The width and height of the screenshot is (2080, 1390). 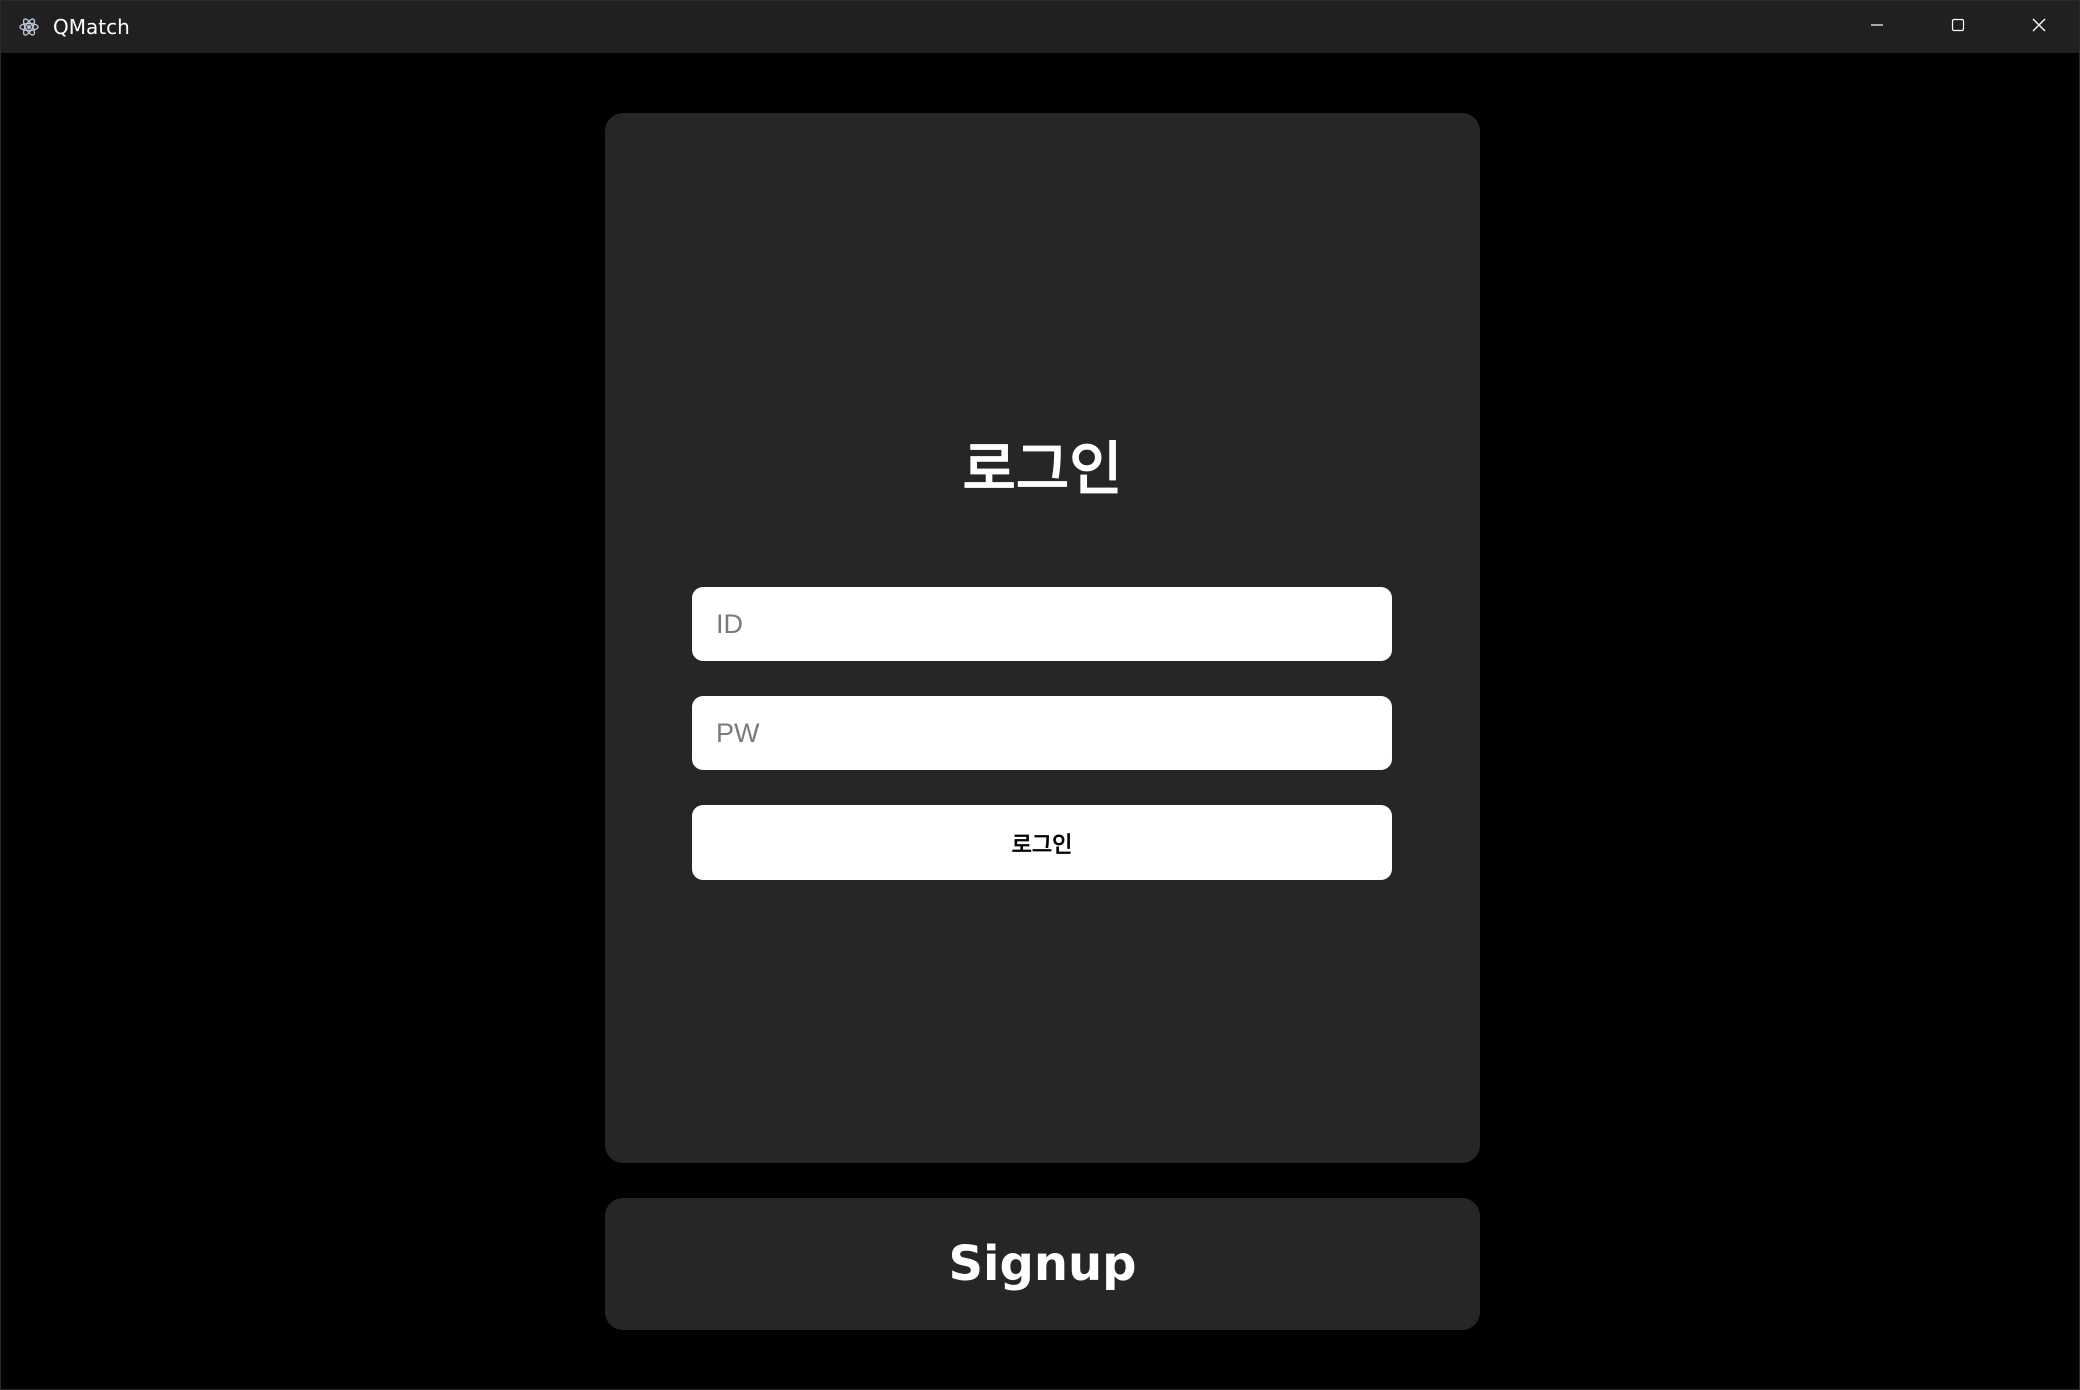 What do you see at coordinates (1042, 1264) in the screenshot?
I see `signup-button: Signup` at bounding box center [1042, 1264].